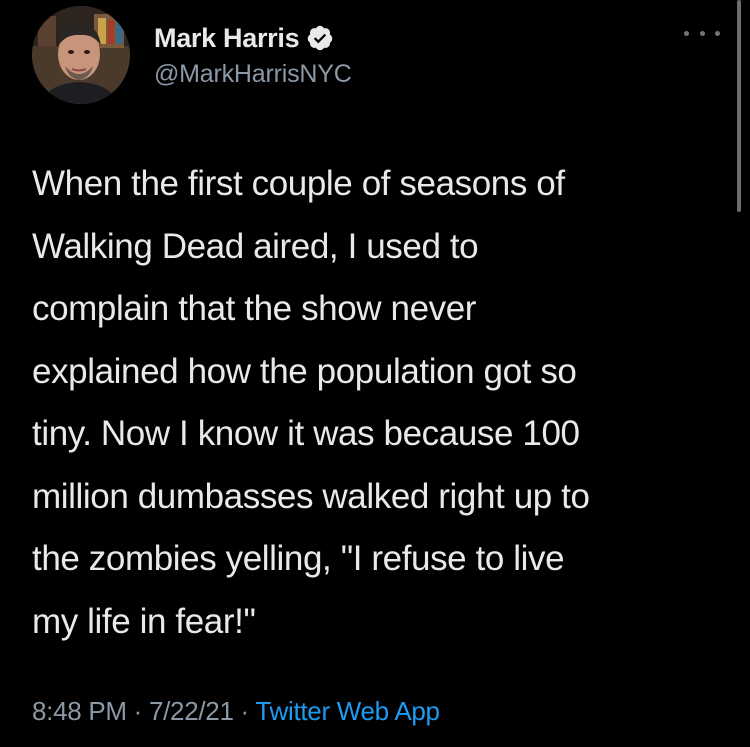  I want to click on author-handle: @MarkHarrisNYC, so click(253, 74).